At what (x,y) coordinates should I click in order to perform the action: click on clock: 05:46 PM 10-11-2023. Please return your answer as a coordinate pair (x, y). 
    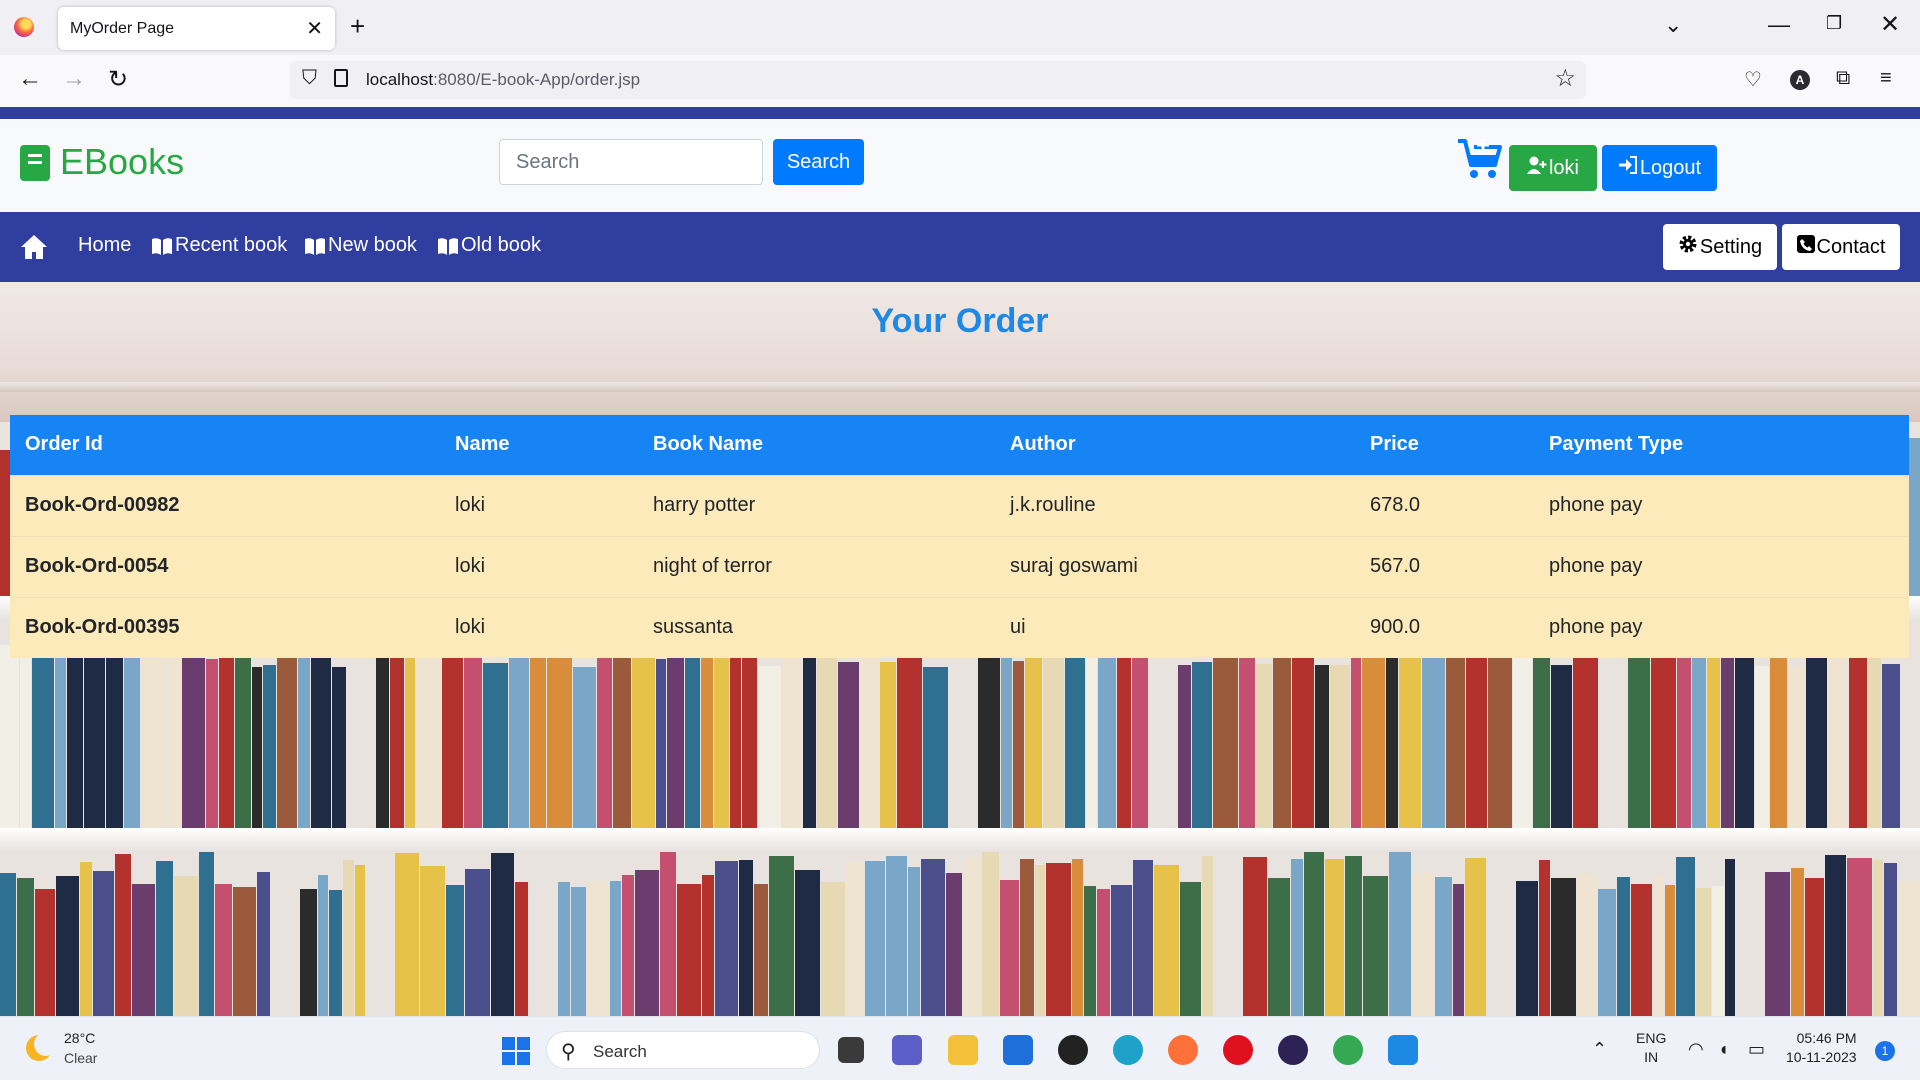
    Looking at the image, I should click on (1821, 1048).